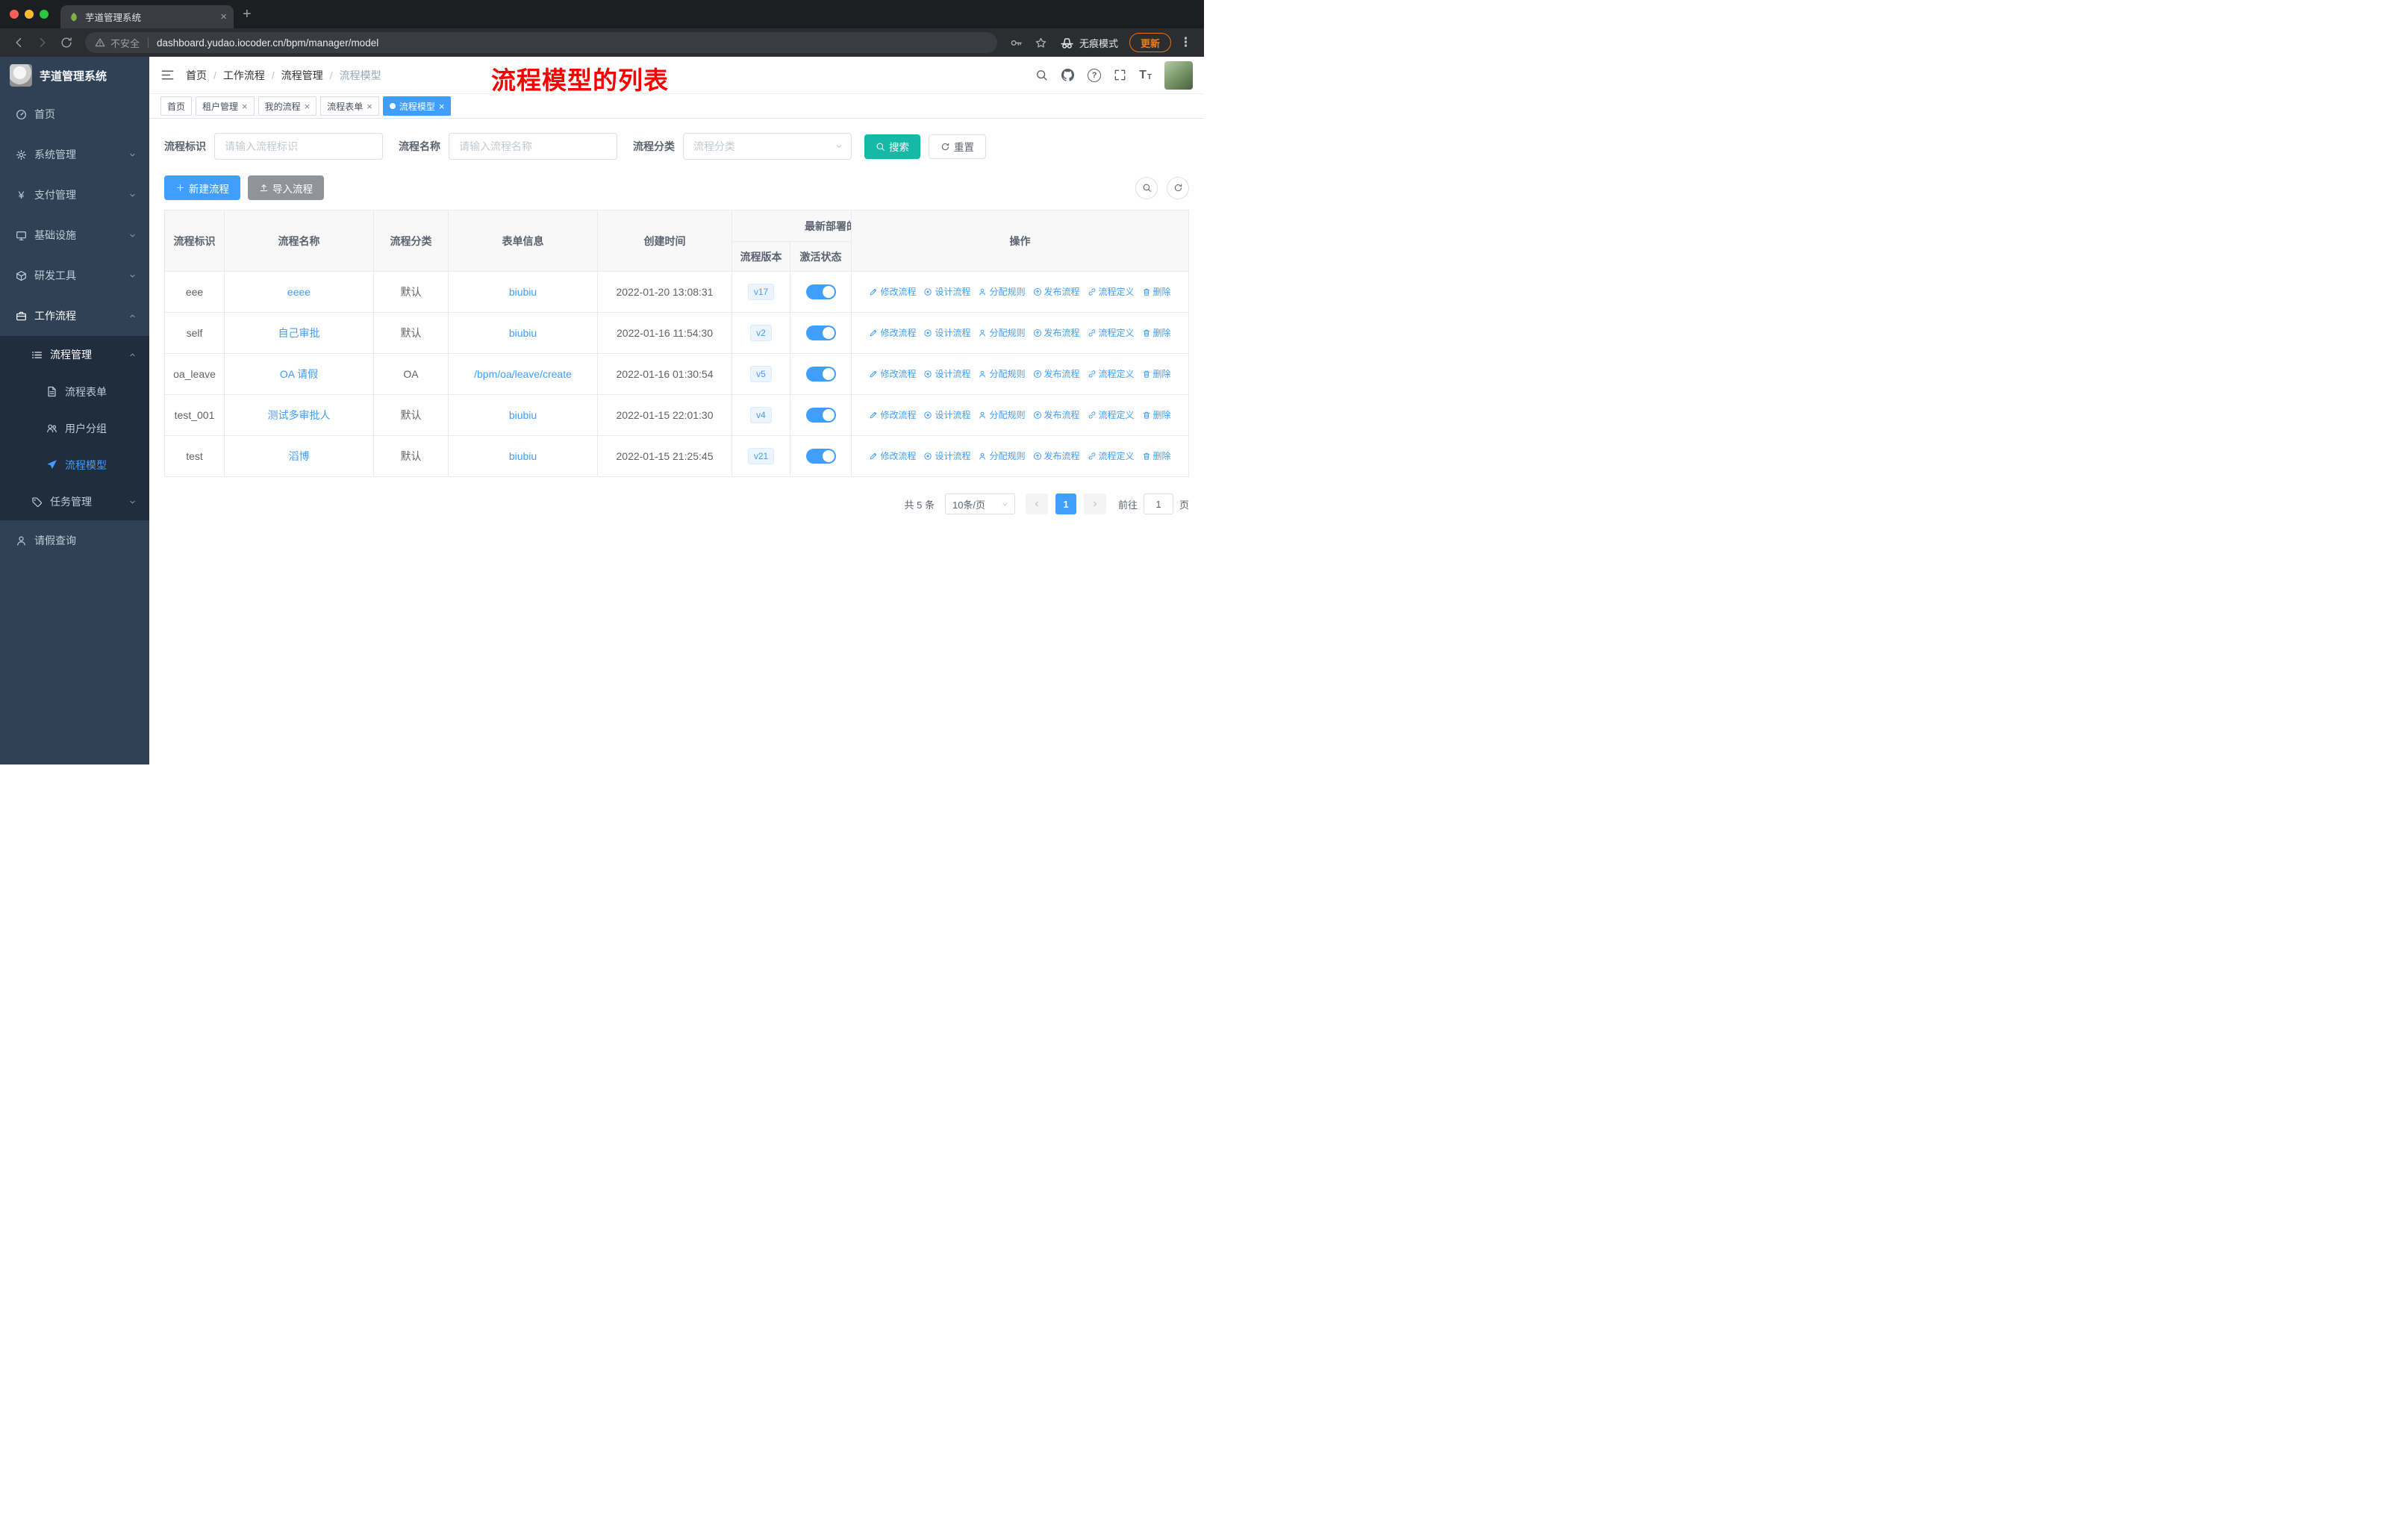  What do you see at coordinates (223, 16) in the screenshot?
I see `tab-close-icon` at bounding box center [223, 16].